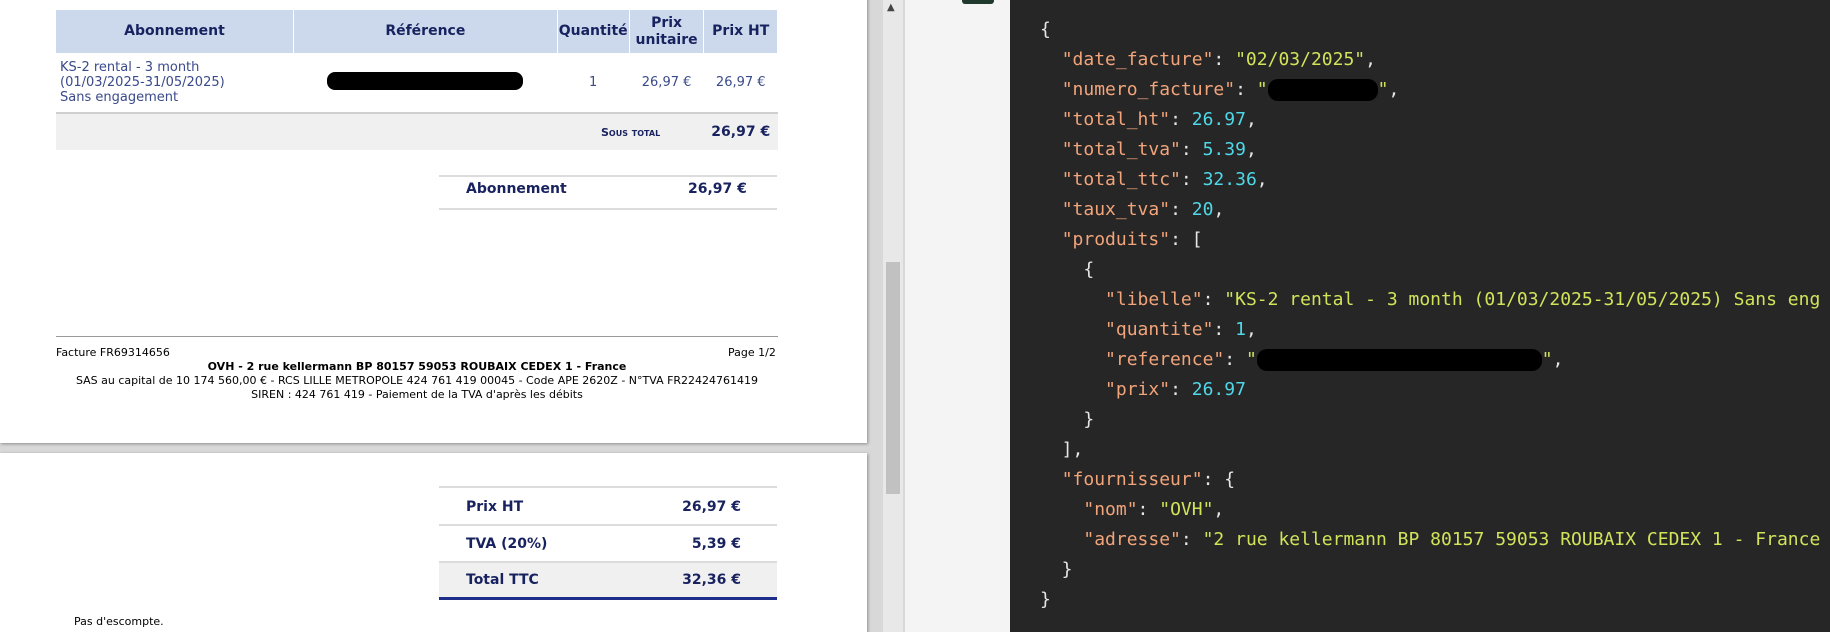  I want to click on line-price-ht: 26,97 €, so click(740, 82).